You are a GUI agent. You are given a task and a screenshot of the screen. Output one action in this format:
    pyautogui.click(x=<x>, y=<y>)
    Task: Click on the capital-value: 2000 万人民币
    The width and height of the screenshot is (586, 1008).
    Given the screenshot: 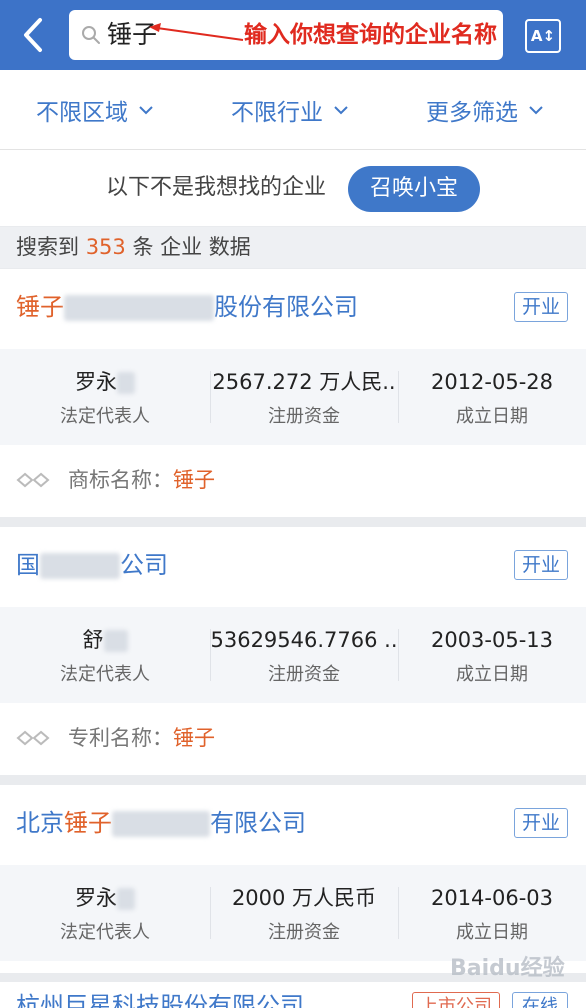 What is the action you would take?
    pyautogui.click(x=304, y=898)
    